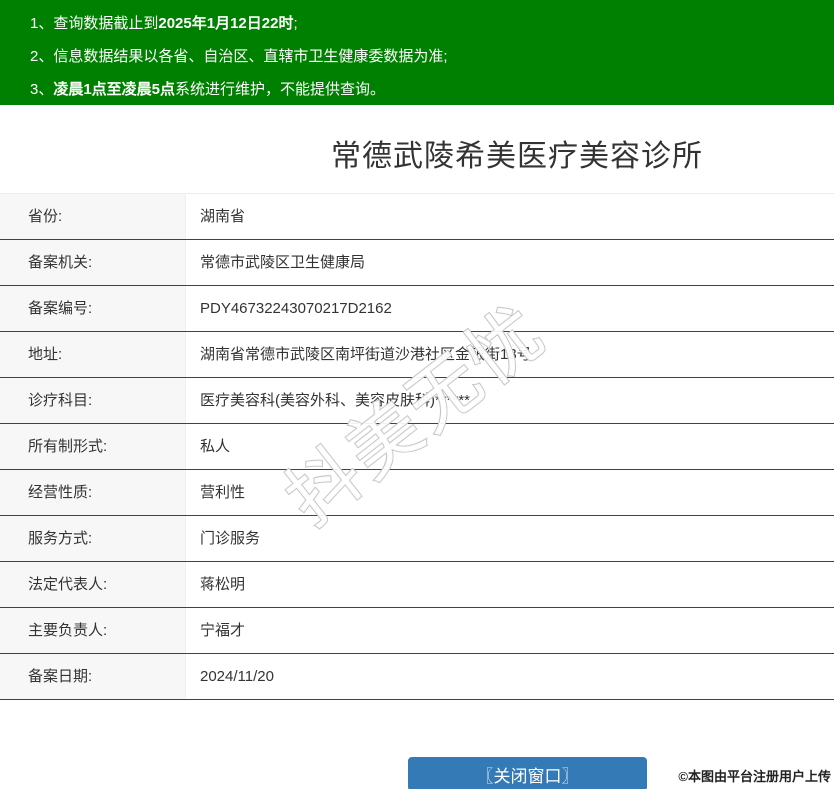 This screenshot has height=789, width=834. I want to click on row-label: 备案机关:, so click(93, 262).